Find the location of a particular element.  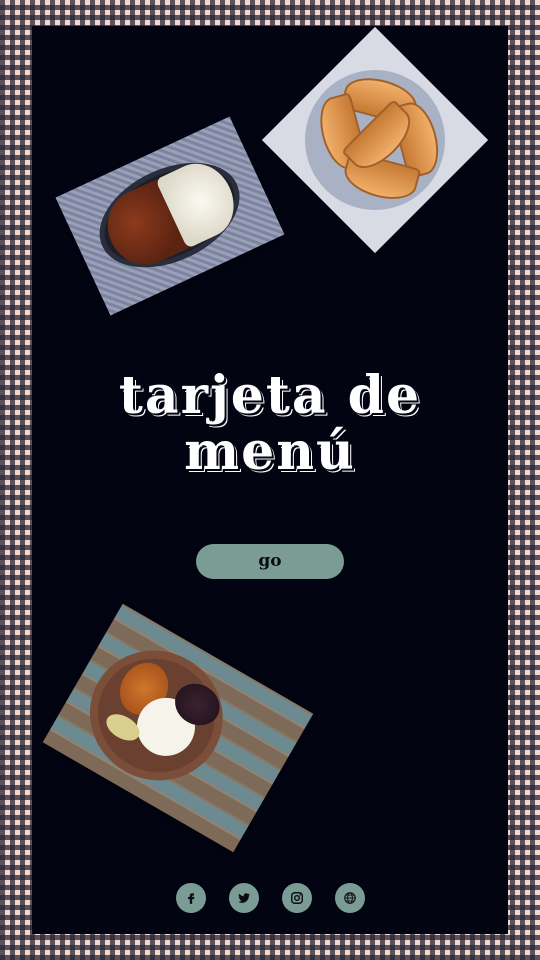

twitter-icon is located at coordinates (244, 898).